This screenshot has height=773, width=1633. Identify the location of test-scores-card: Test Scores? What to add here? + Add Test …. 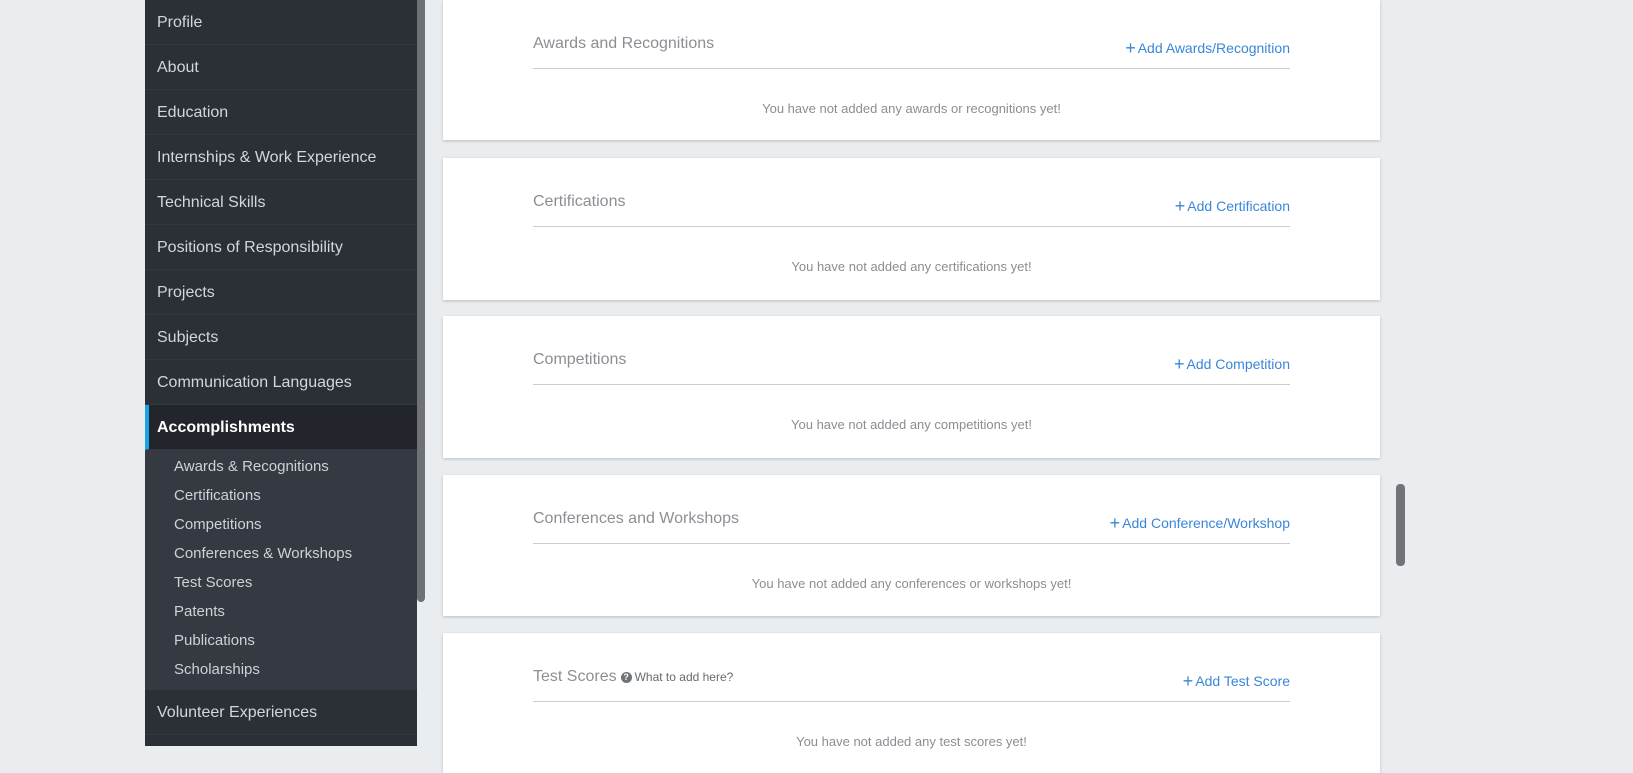
(911, 703).